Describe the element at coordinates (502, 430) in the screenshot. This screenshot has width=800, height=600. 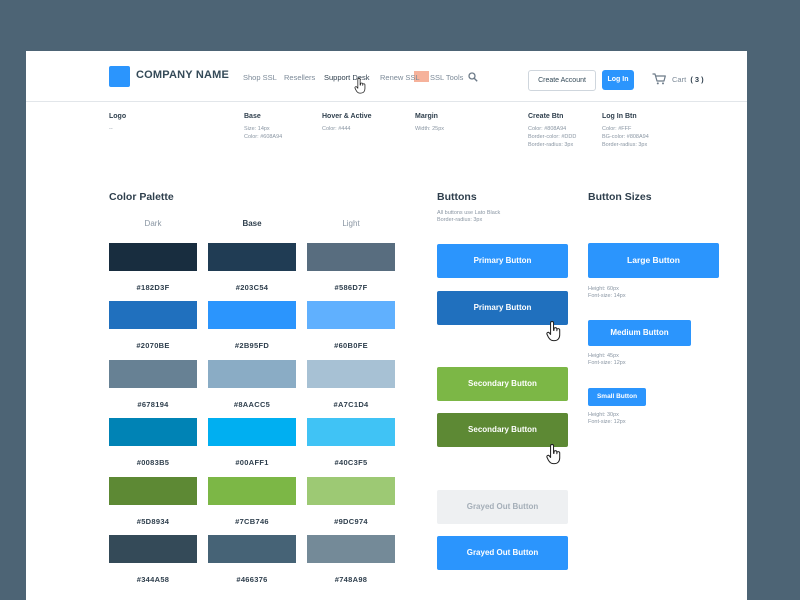
I see `secondary-button-hover: Secondary Button` at that location.